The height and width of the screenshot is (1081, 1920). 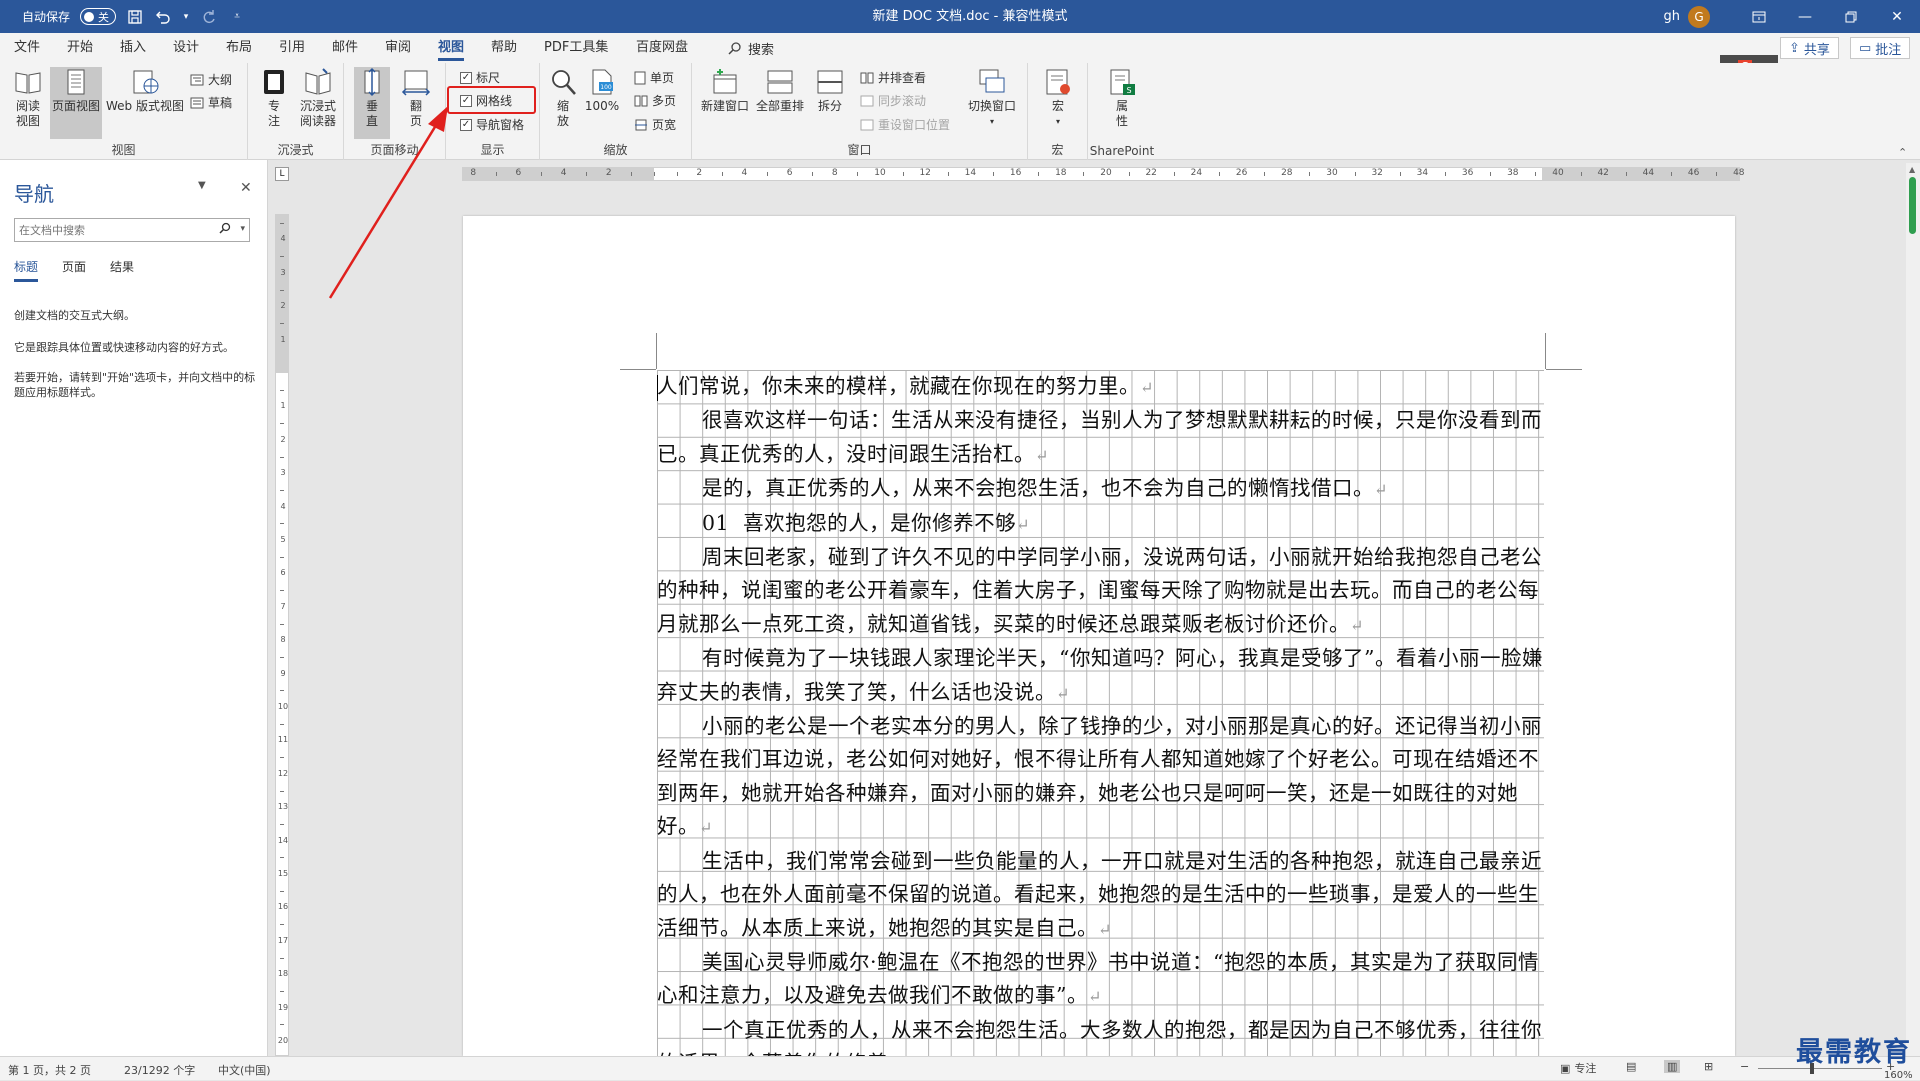 I want to click on vertical-scrollbar: ▲, so click(x=1913, y=609).